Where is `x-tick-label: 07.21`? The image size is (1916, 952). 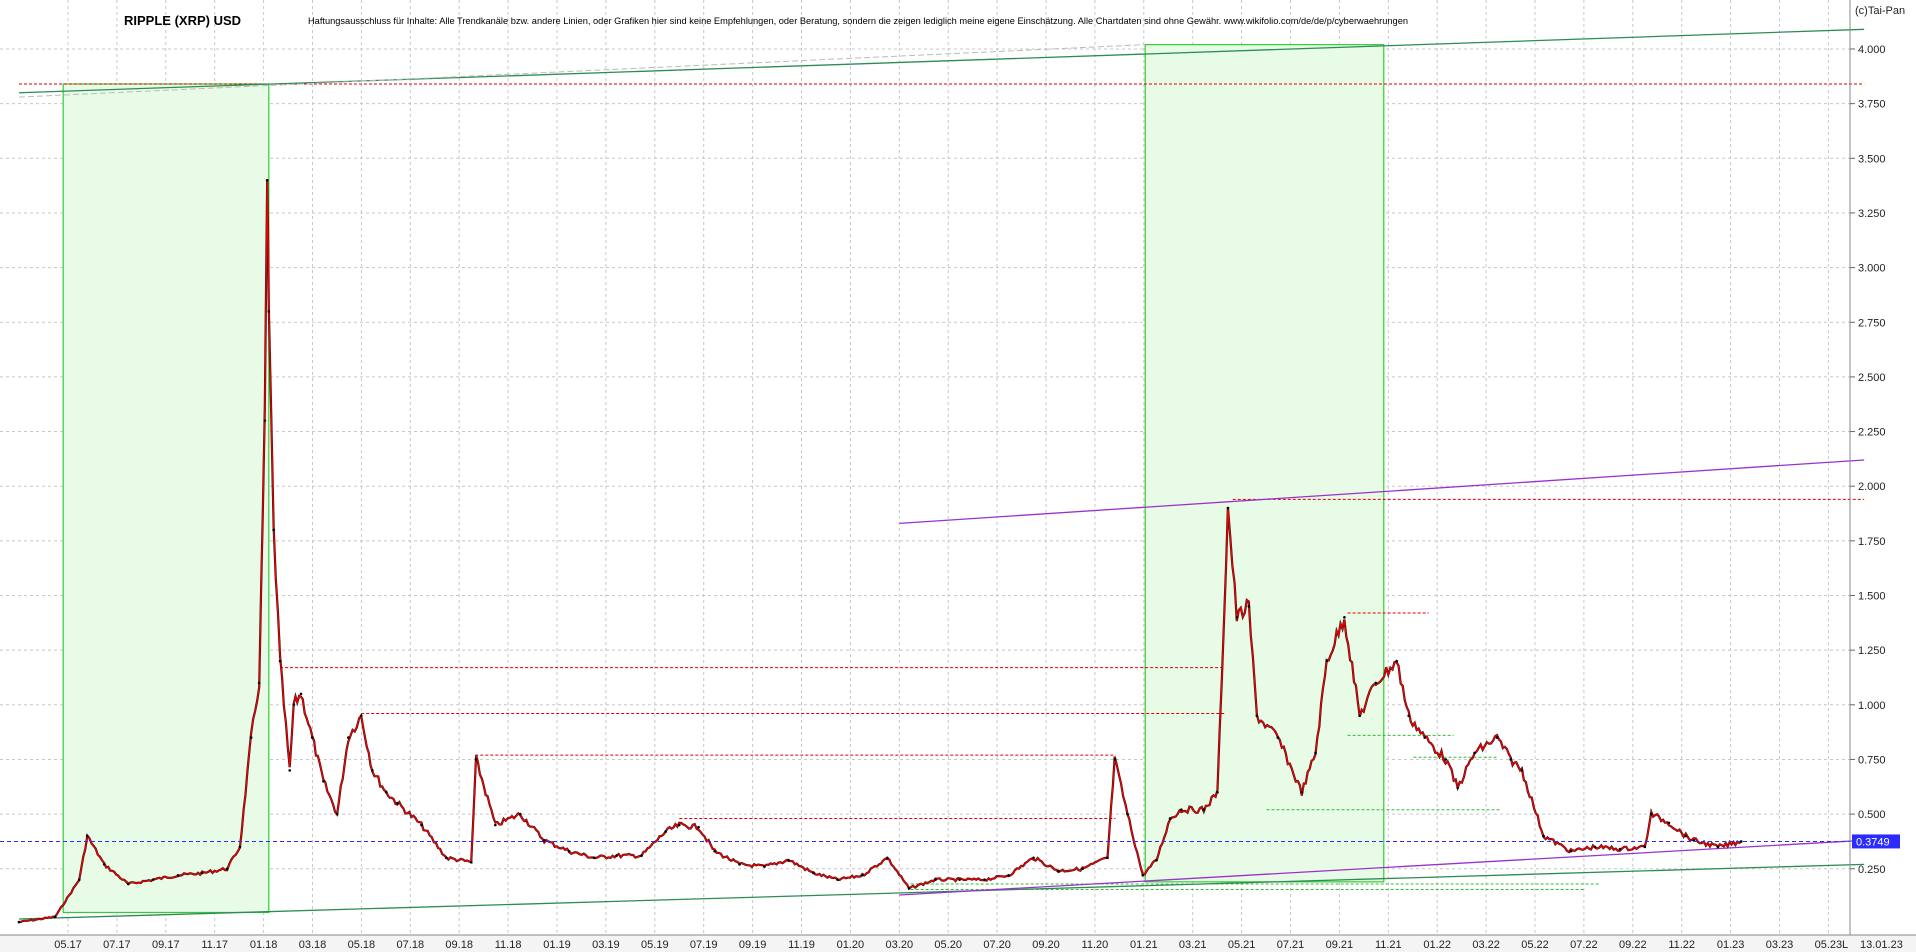
x-tick-label: 07.21 is located at coordinates (1291, 945).